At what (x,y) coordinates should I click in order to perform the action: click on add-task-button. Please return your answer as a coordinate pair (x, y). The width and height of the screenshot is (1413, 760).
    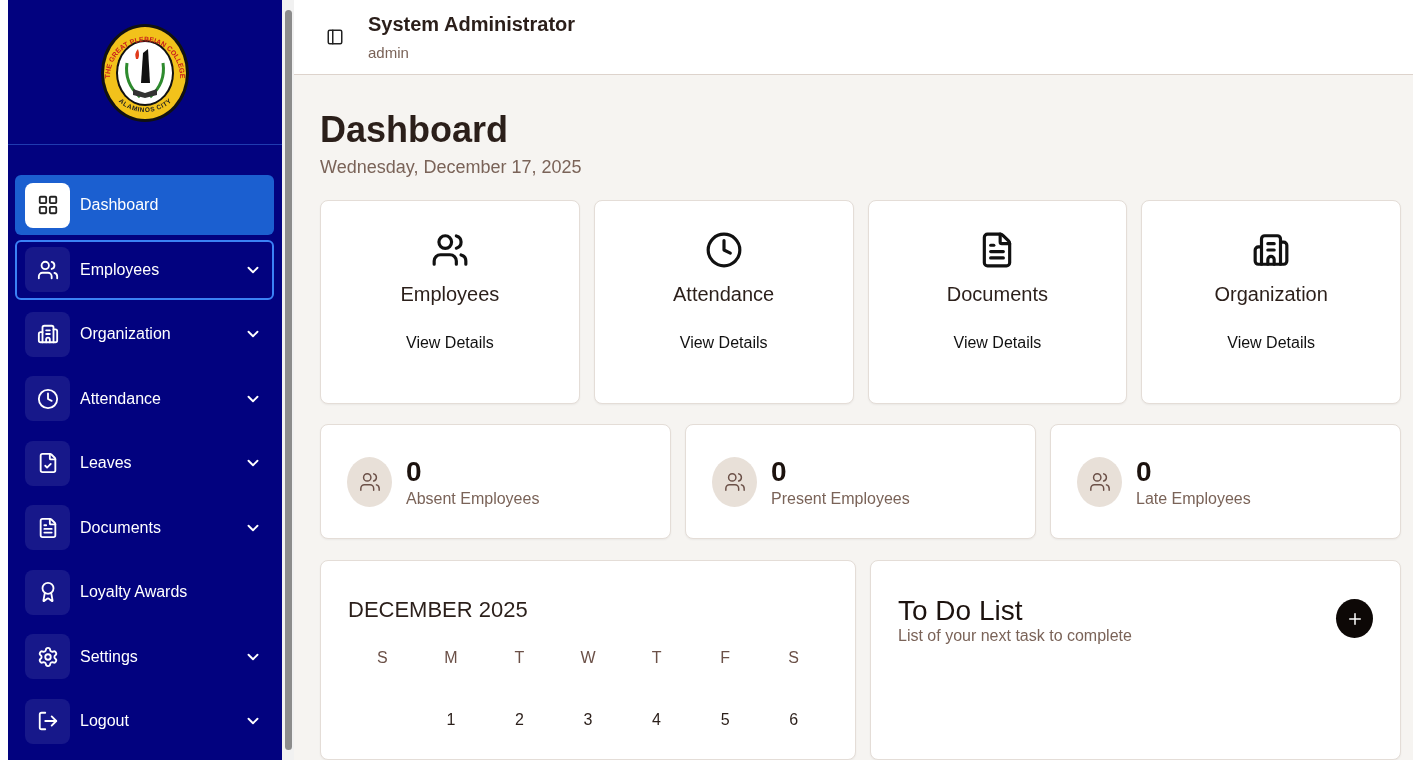
    Looking at the image, I should click on (1354, 618).